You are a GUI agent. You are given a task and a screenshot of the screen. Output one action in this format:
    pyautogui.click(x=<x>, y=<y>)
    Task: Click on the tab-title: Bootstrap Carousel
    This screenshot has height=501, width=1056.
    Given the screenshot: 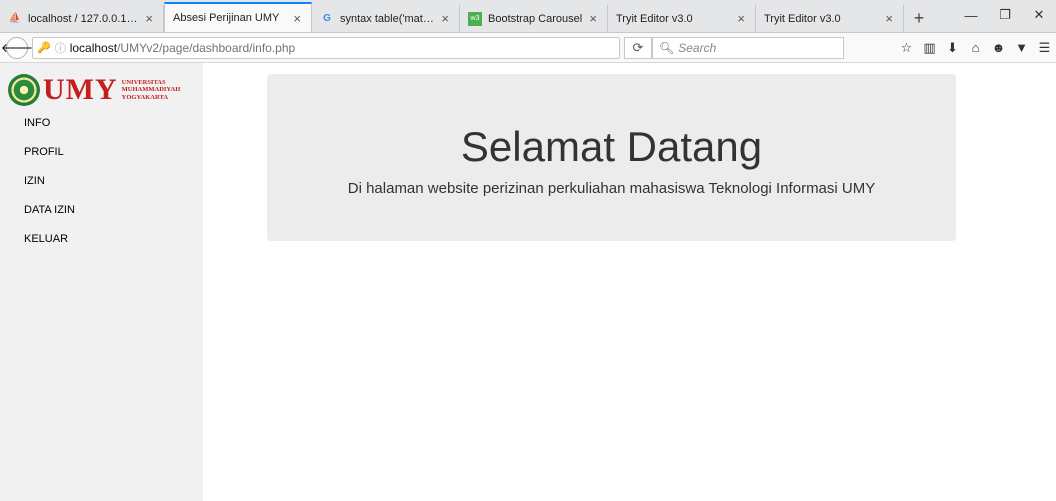 What is the action you would take?
    pyautogui.click(x=535, y=18)
    